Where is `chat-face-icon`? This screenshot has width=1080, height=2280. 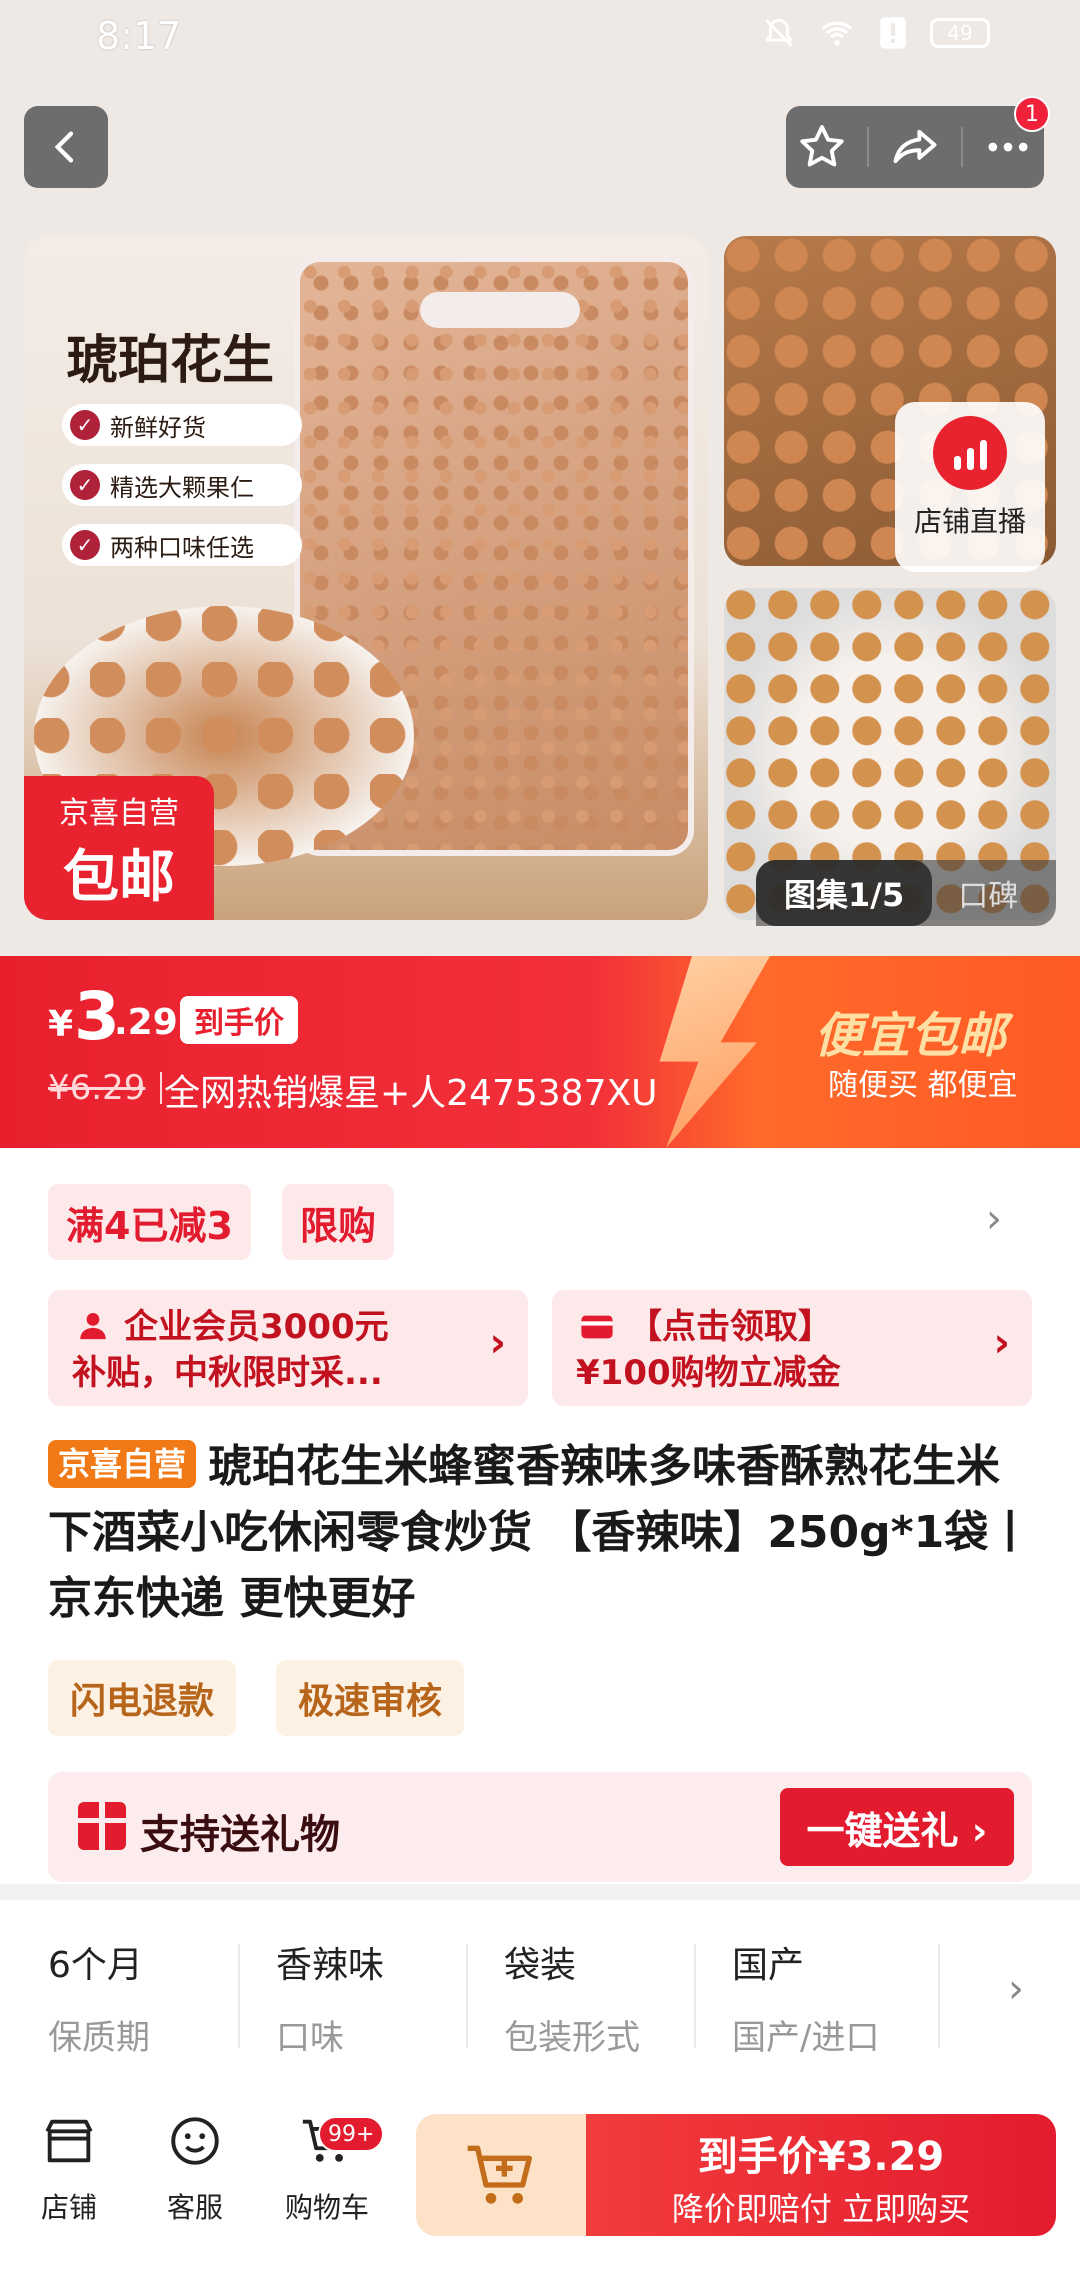 chat-face-icon is located at coordinates (195, 2141).